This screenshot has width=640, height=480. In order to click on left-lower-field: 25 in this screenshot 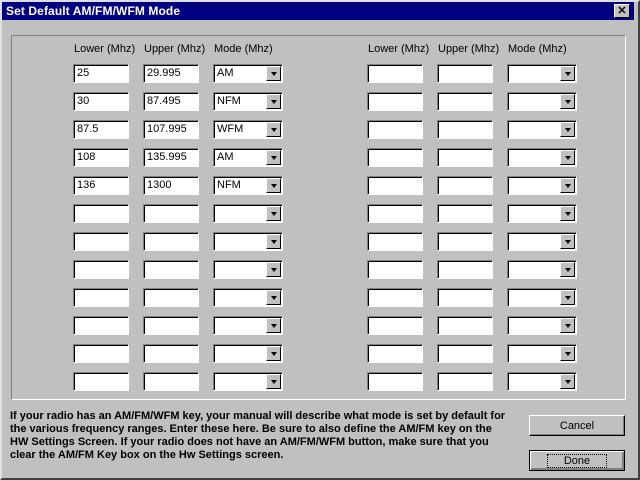, I will do `click(101, 73)`.